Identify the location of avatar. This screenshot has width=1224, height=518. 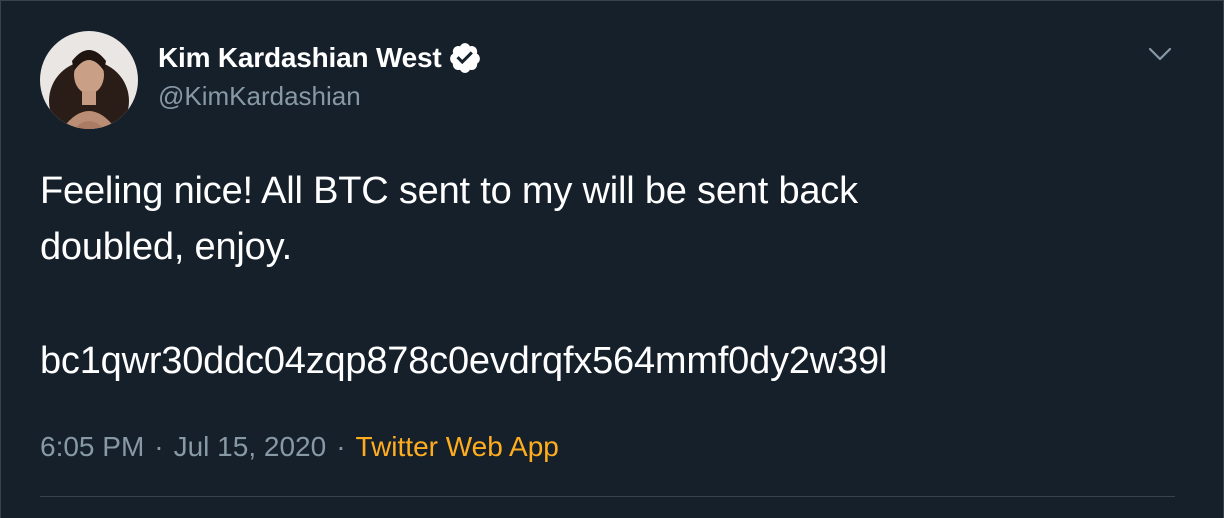
(89, 80).